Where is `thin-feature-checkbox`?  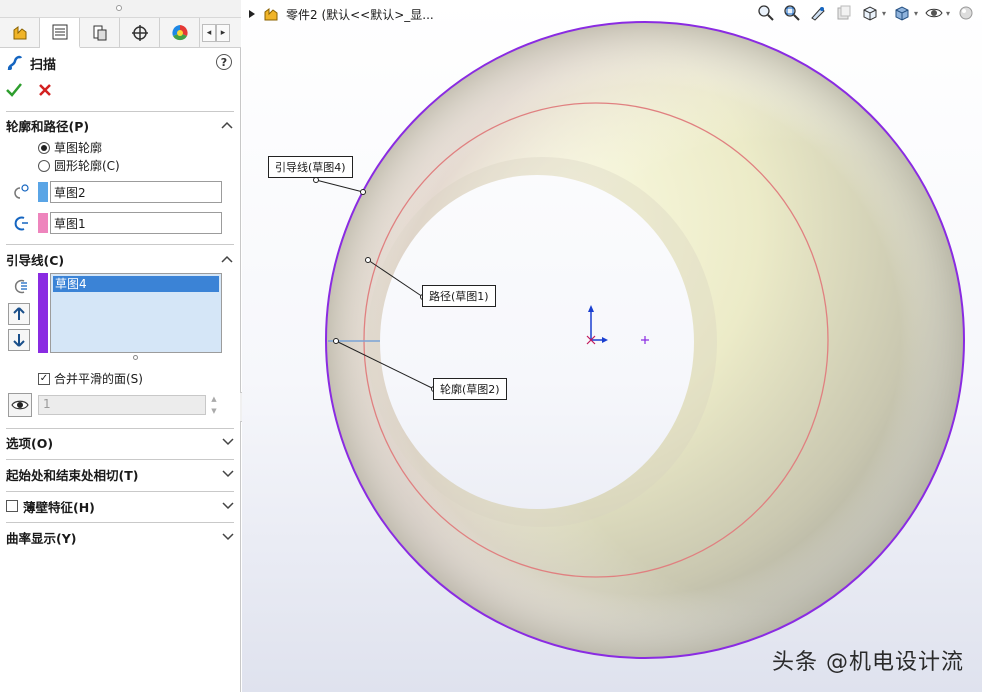 thin-feature-checkbox is located at coordinates (12, 506).